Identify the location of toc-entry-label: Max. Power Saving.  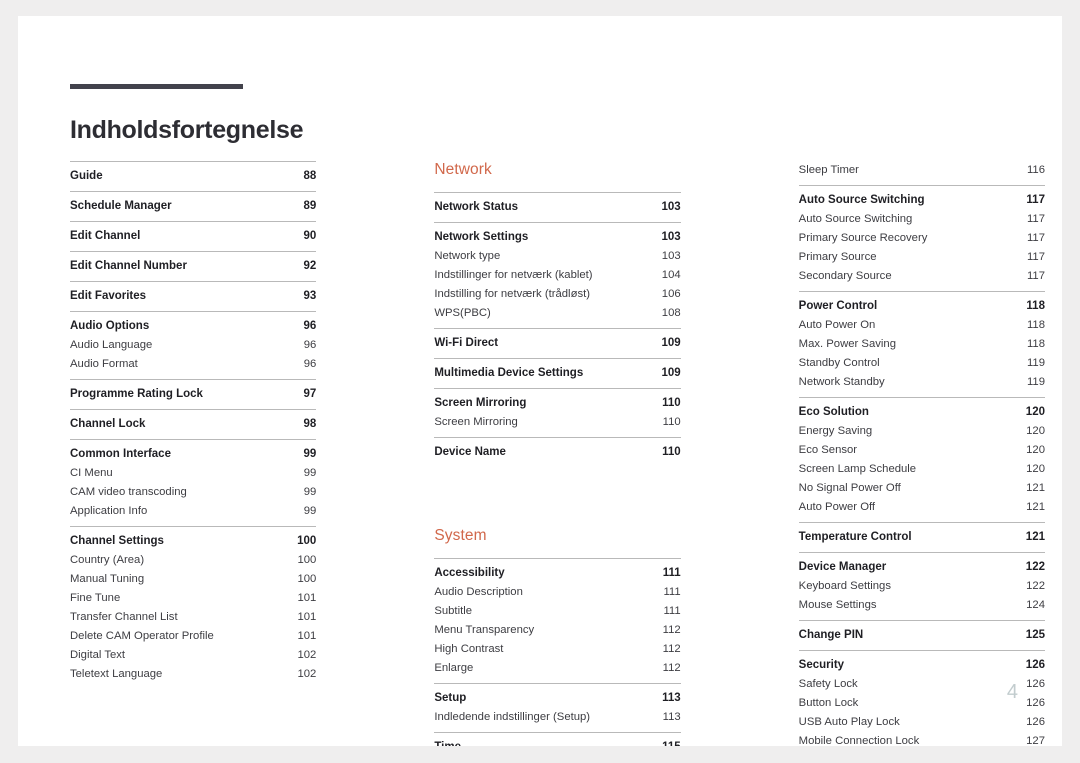
(847, 344).